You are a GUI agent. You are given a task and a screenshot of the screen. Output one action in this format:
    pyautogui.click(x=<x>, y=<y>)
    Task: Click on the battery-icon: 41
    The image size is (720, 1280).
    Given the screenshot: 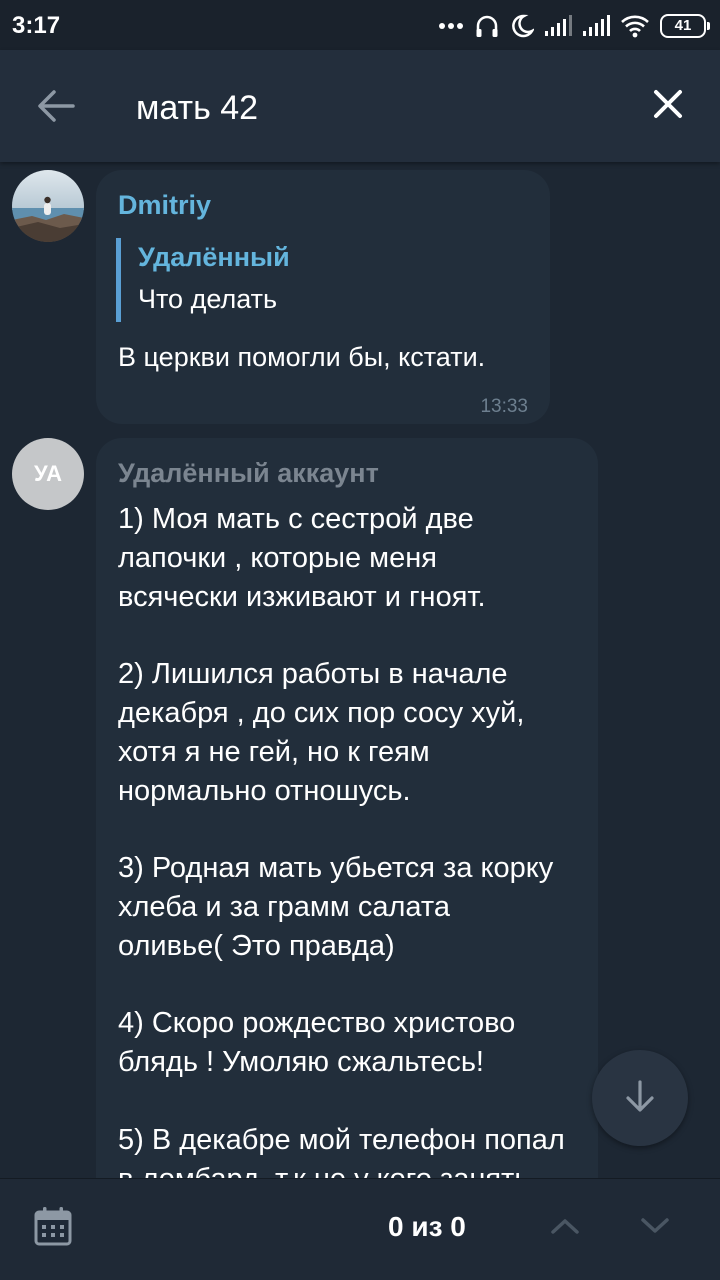 What is the action you would take?
    pyautogui.click(x=685, y=26)
    